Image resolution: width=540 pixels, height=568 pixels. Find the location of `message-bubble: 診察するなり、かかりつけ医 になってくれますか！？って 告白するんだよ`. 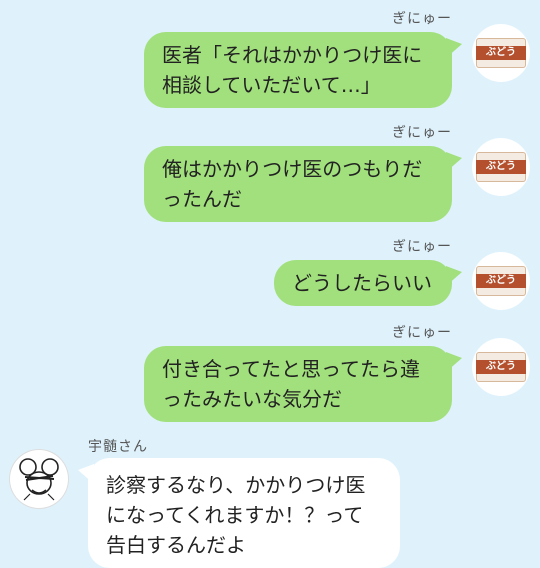

message-bubble: 診察するなり、かかりつけ医 になってくれますか！？って 告白するんだよ is located at coordinates (244, 513).